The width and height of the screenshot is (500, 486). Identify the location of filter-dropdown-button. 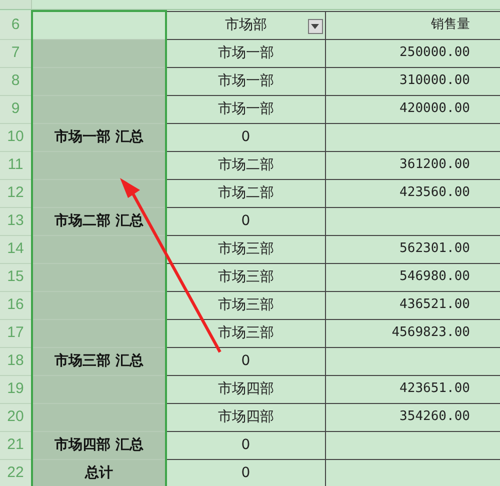
(315, 26).